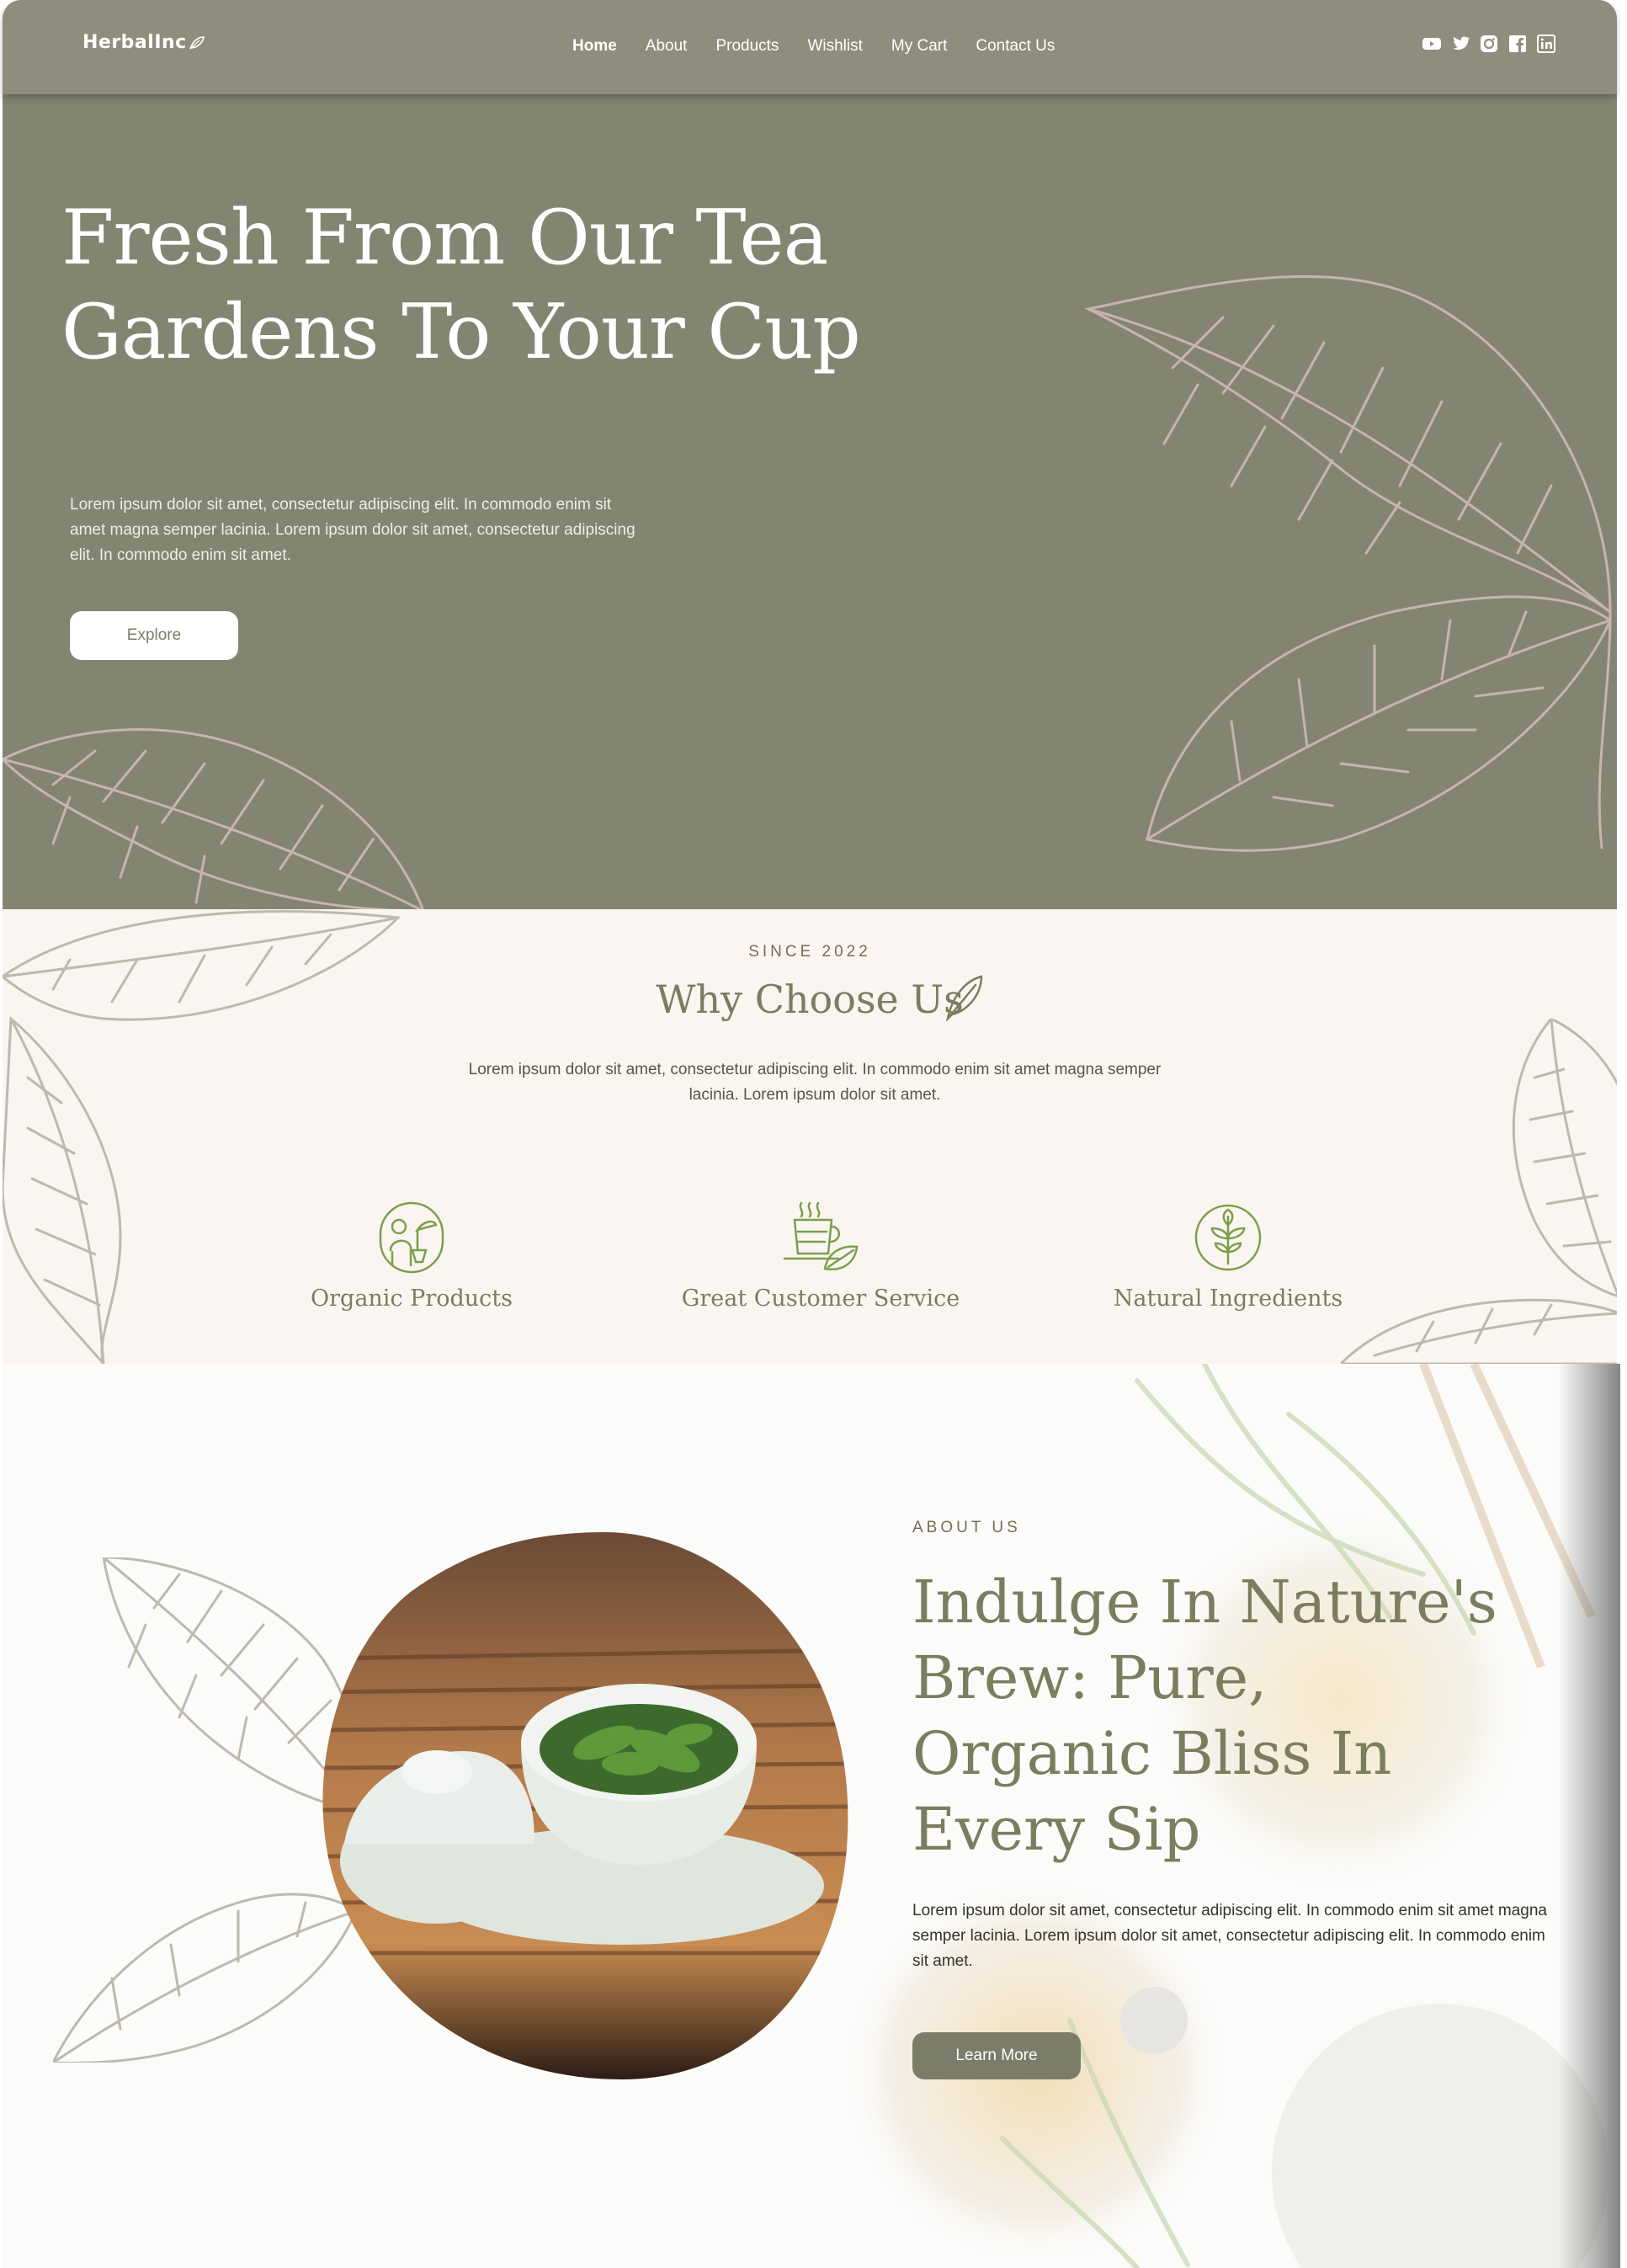  What do you see at coordinates (461, 285) in the screenshot?
I see `hero-title: Fresh From Our Tea Gardens To Your Cup` at bounding box center [461, 285].